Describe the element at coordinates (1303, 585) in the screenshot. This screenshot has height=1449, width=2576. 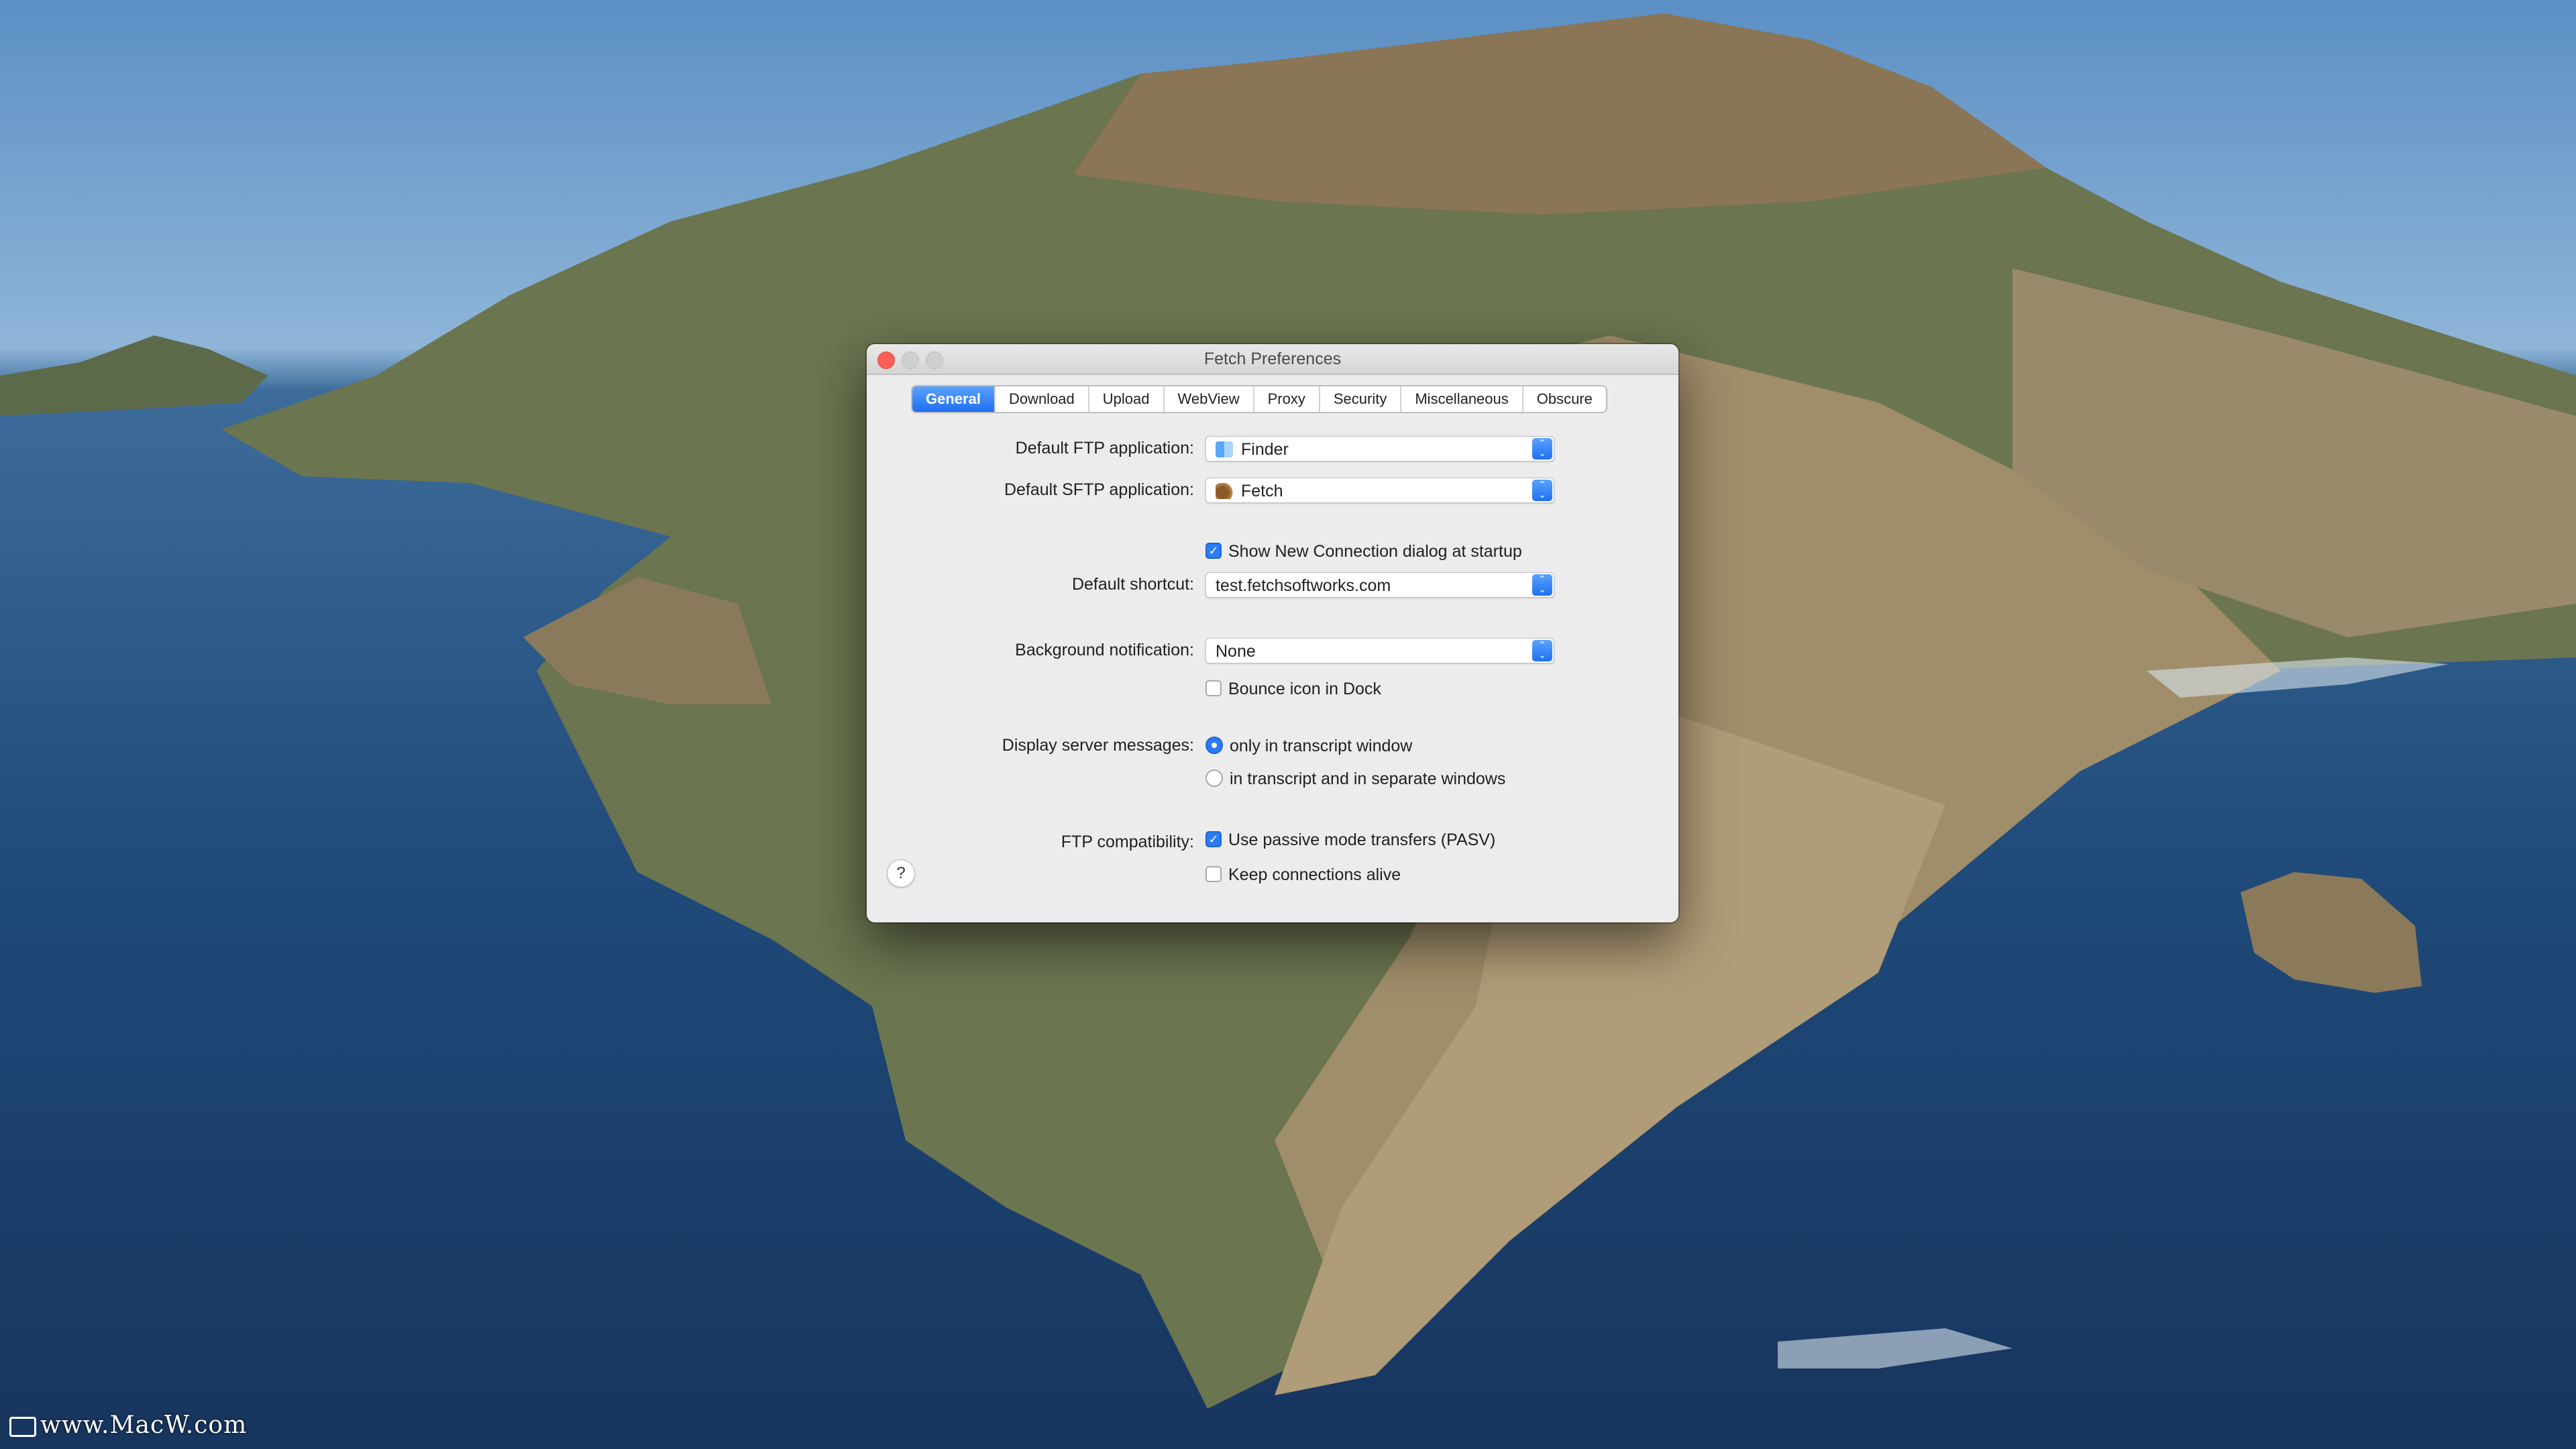
I see `shortcut-value: test.fetchsoftworks.com` at that location.